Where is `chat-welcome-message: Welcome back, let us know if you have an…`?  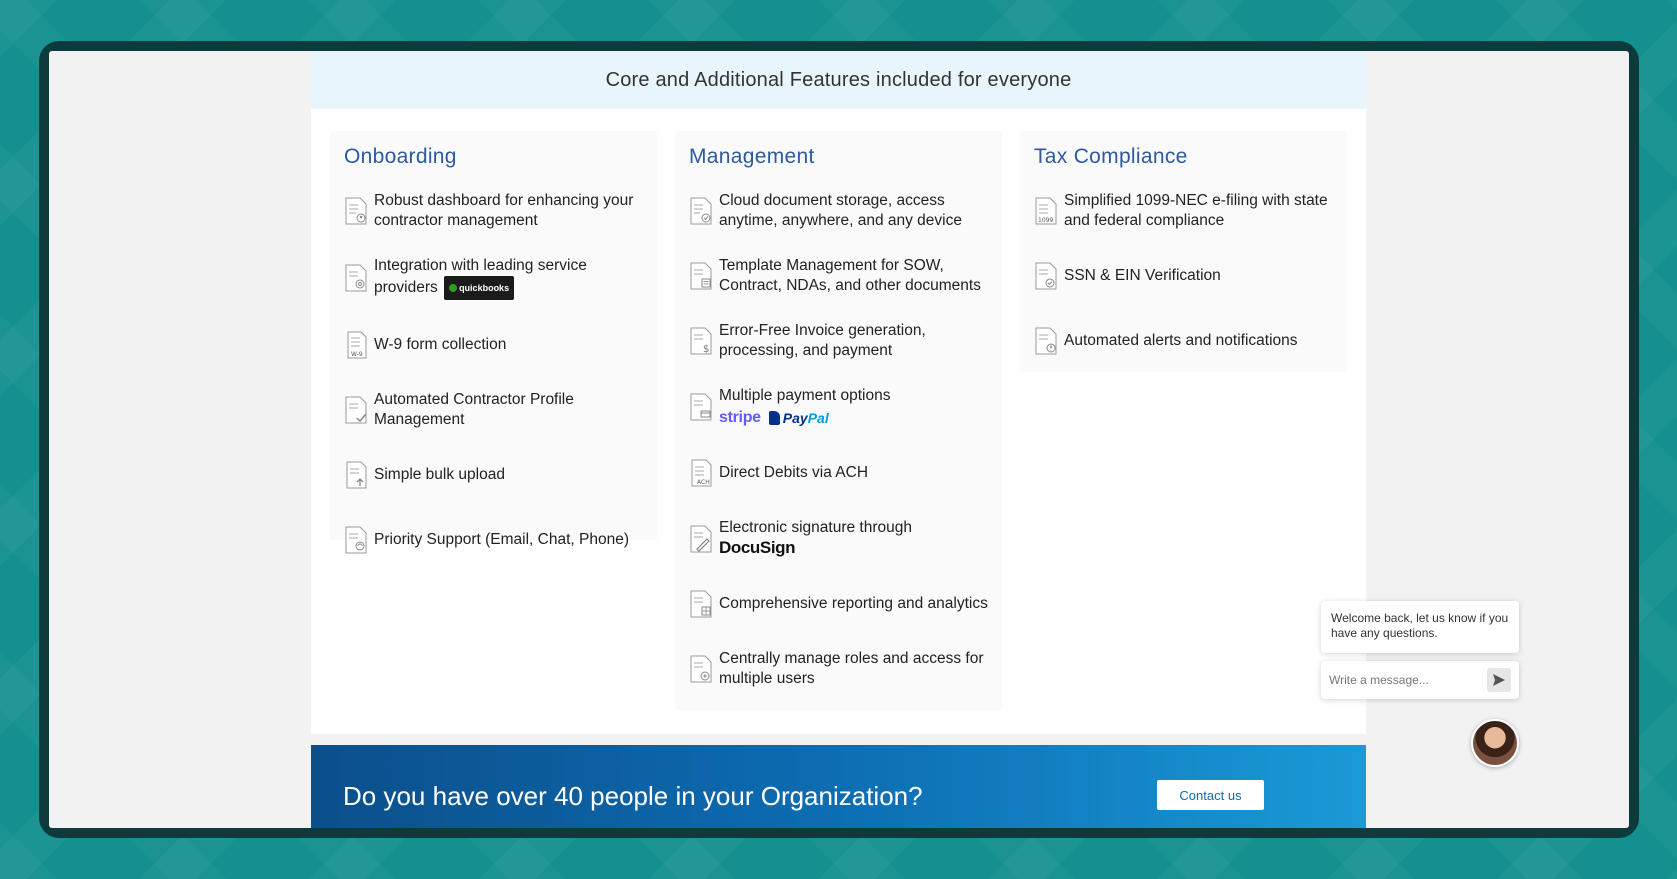
chat-welcome-message: Welcome back, let us know if you have an… is located at coordinates (1420, 627).